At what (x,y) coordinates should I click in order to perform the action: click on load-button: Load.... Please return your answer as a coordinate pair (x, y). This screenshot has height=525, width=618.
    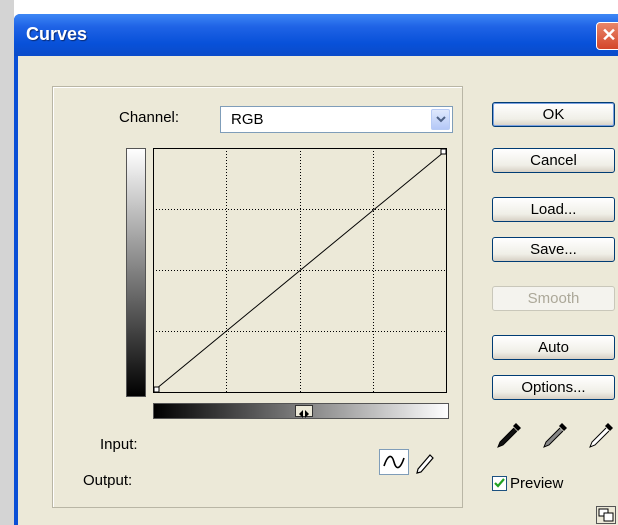
    Looking at the image, I should click on (553, 209).